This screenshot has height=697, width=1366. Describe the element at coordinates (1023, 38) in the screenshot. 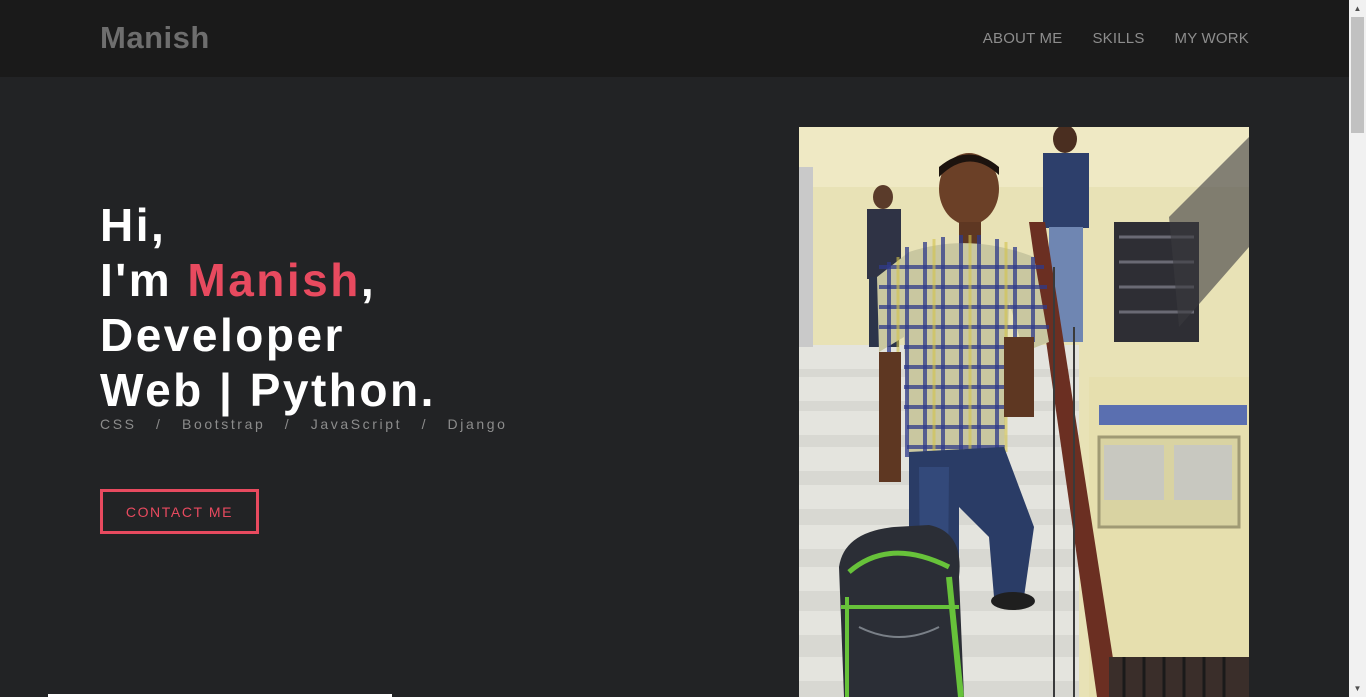

I see `nav-link-about-me: ABOUT ME` at that location.